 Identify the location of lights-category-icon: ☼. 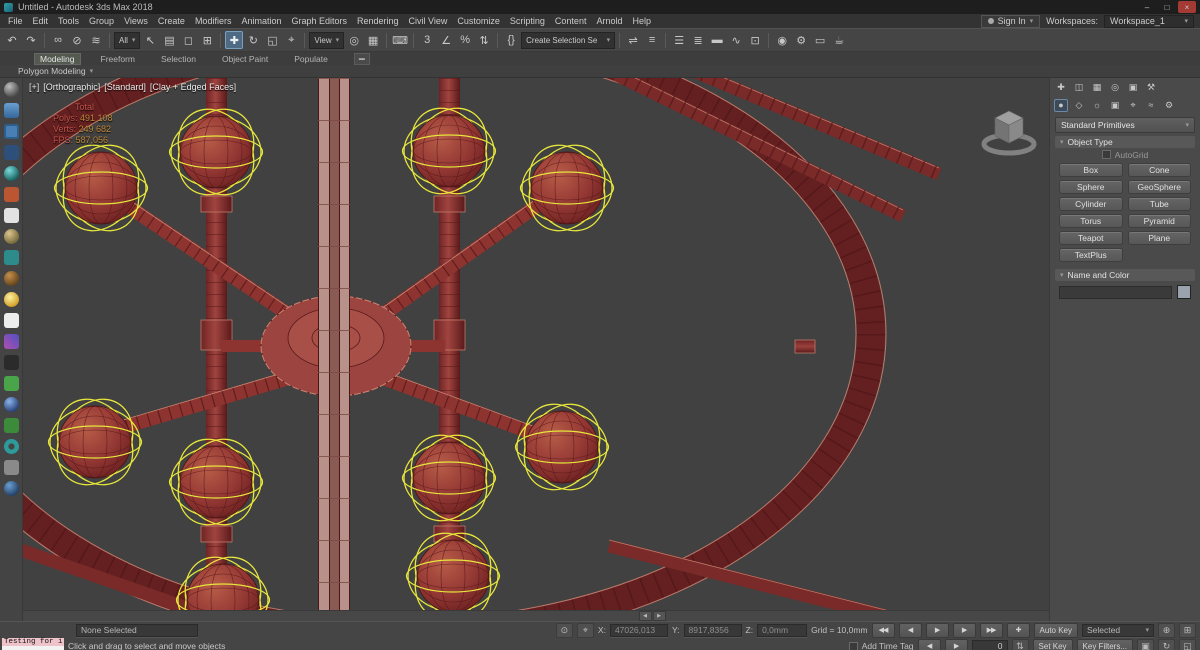
(1097, 105).